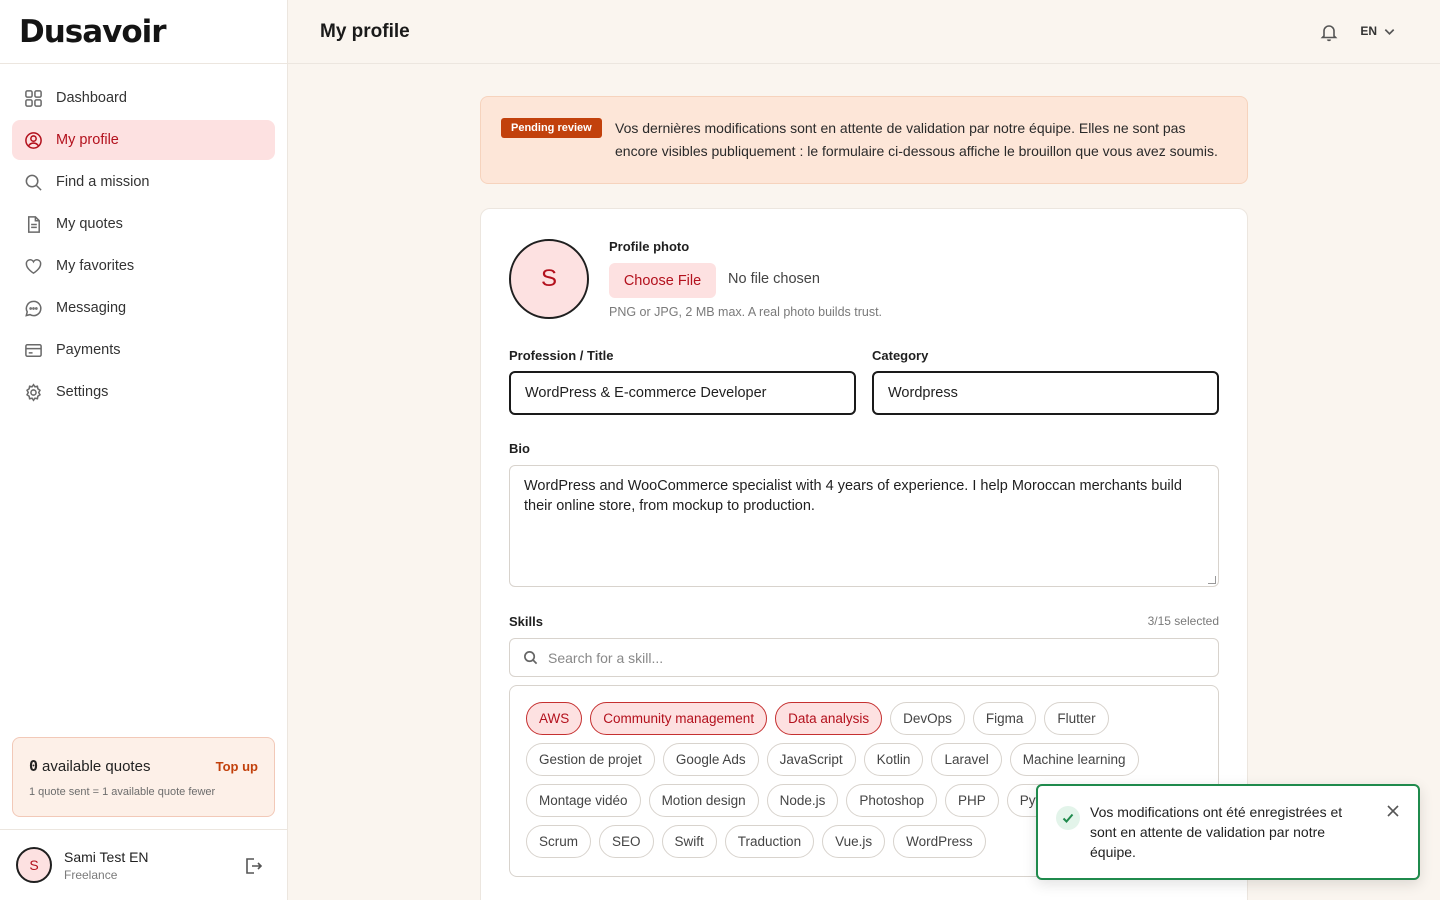 The image size is (1440, 900). Describe the element at coordinates (710, 759) in the screenshot. I see `skill-chip: Google Ads` at that location.